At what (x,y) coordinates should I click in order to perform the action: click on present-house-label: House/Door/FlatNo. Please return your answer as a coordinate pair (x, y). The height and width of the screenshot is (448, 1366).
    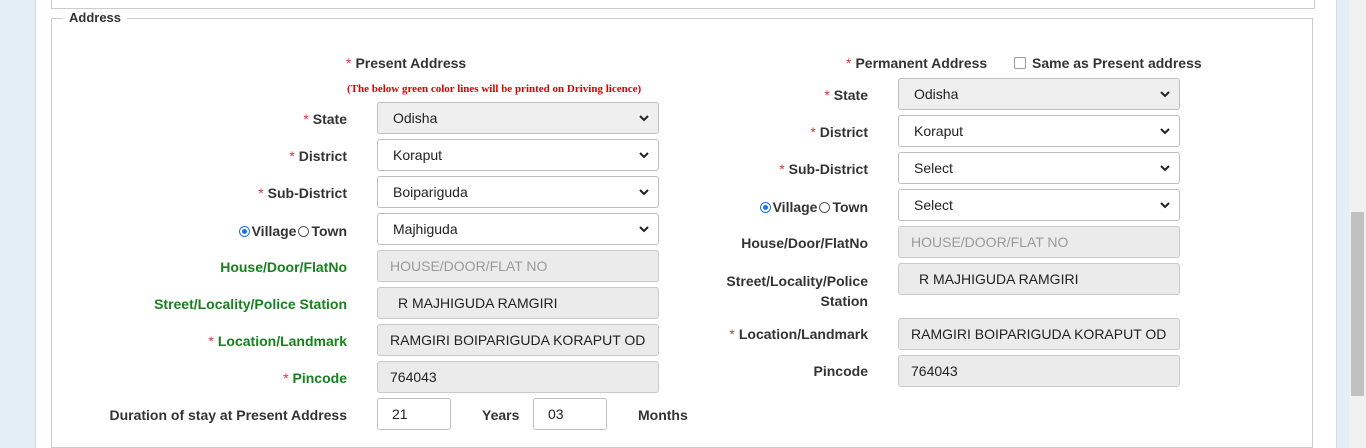
    Looking at the image, I should click on (283, 267).